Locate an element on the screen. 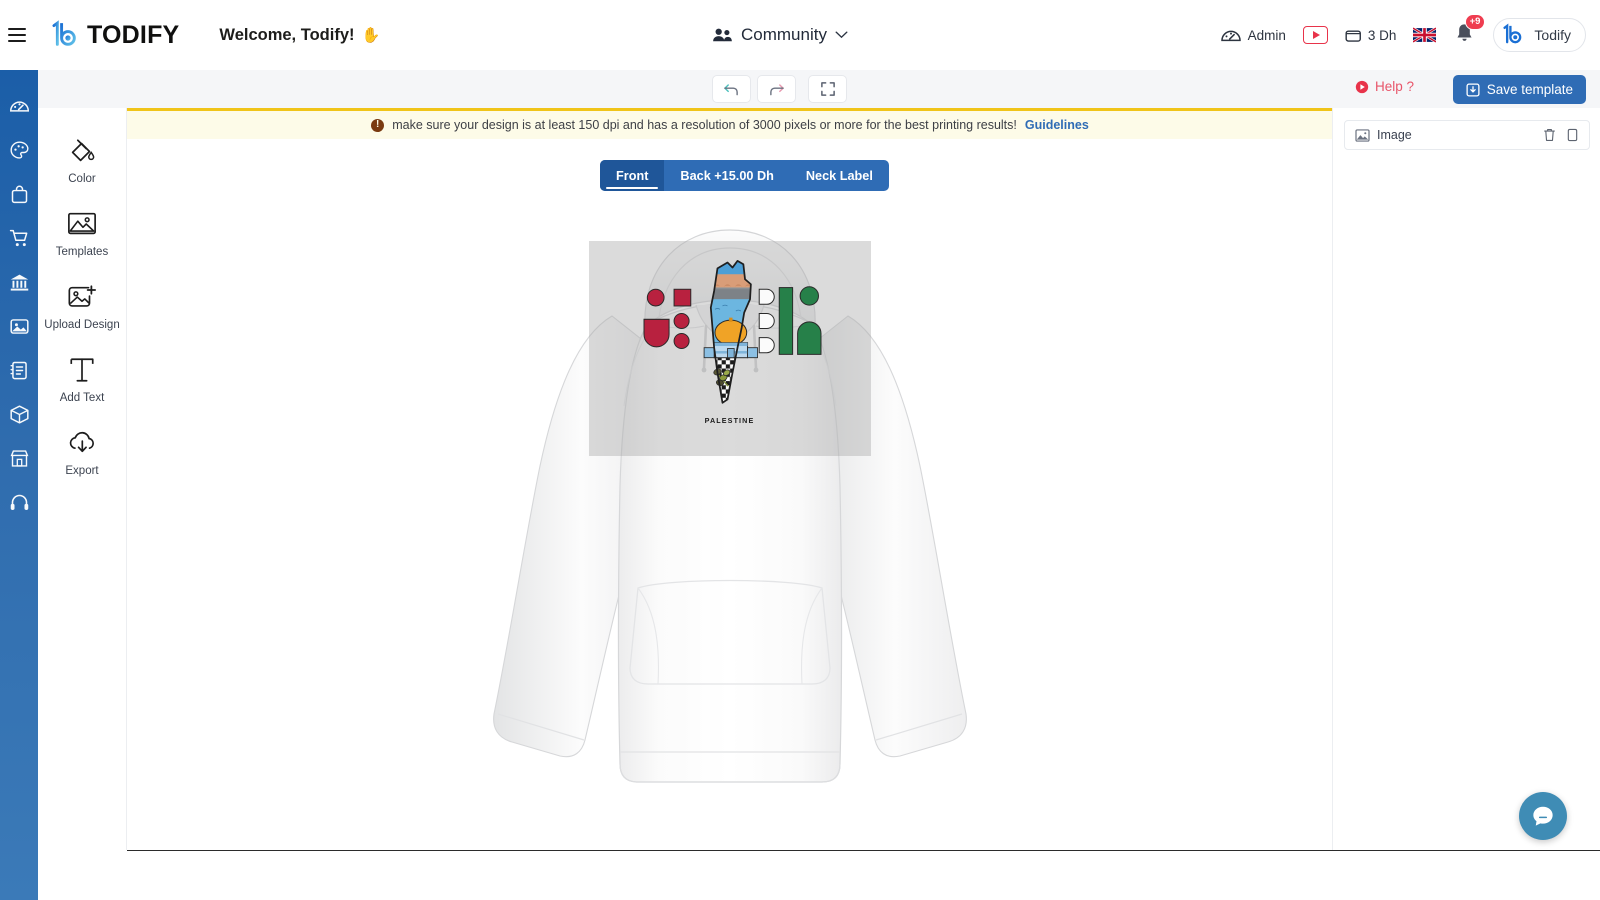 This screenshot has height=900, width=1600. bottom-divider is located at coordinates (863, 850).